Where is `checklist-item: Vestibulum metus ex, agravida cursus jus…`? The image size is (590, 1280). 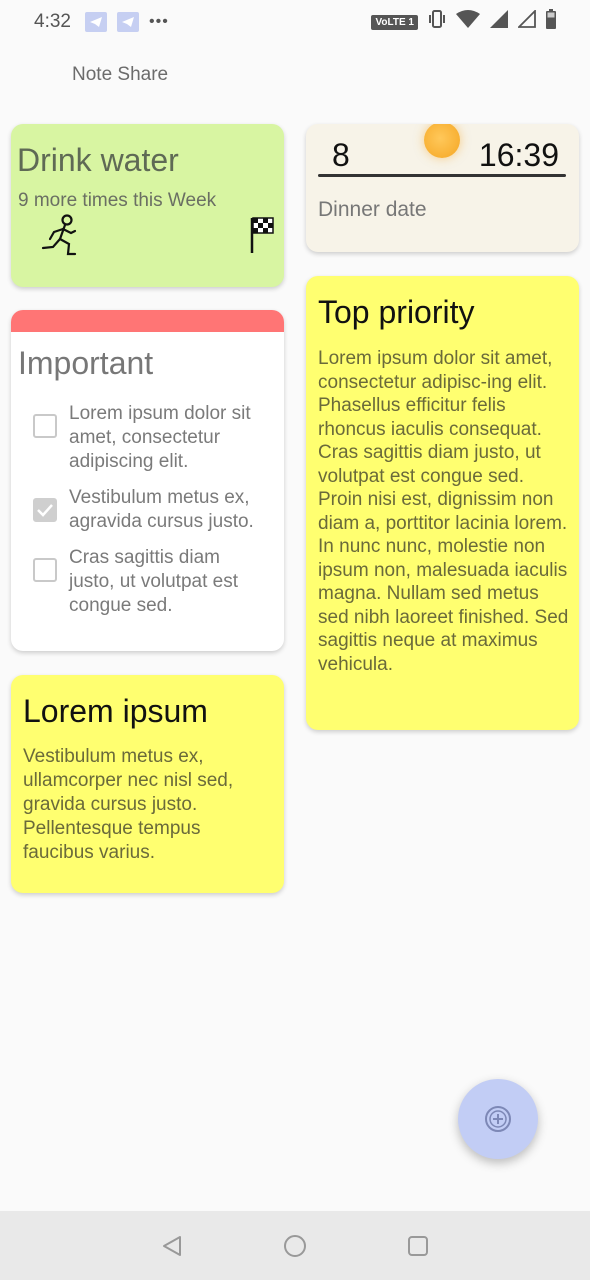 checklist-item: Vestibulum metus ex, agravida cursus jus… is located at coordinates (151, 510).